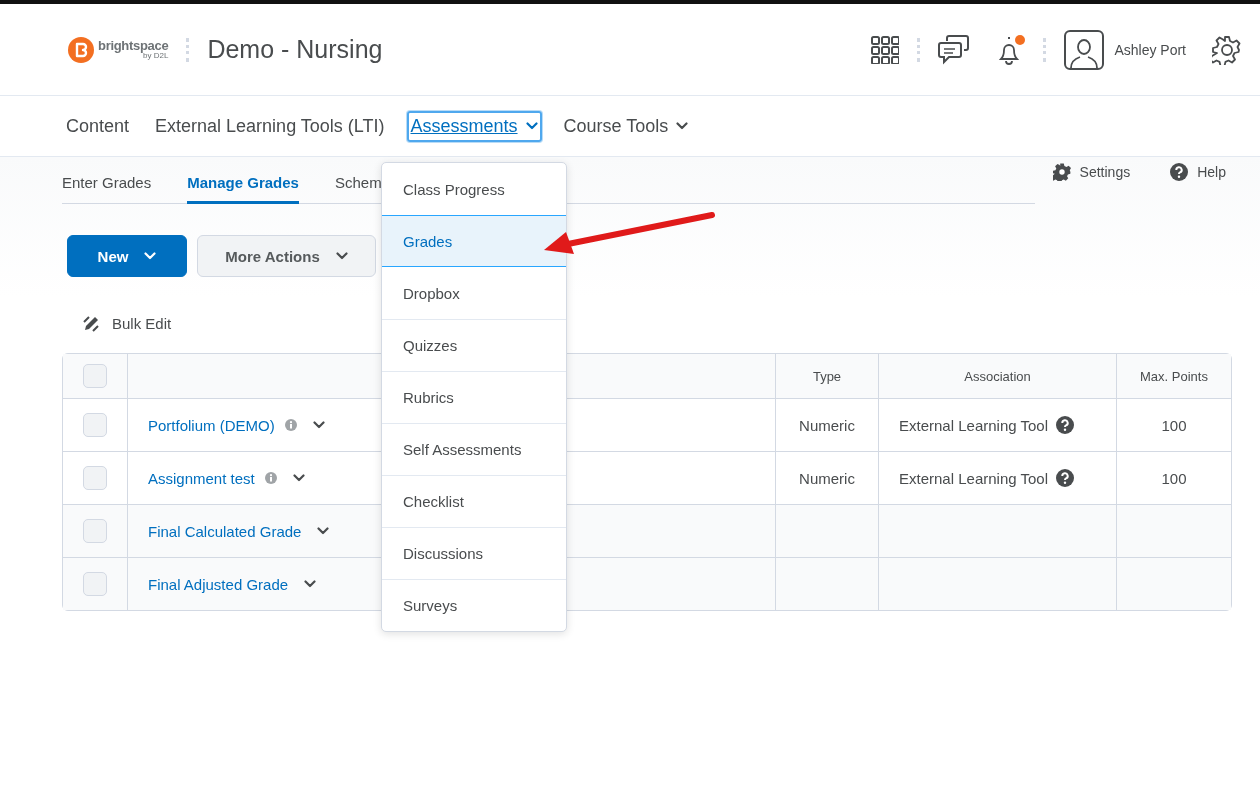  What do you see at coordinates (954, 49) in the screenshot?
I see `chat-icon` at bounding box center [954, 49].